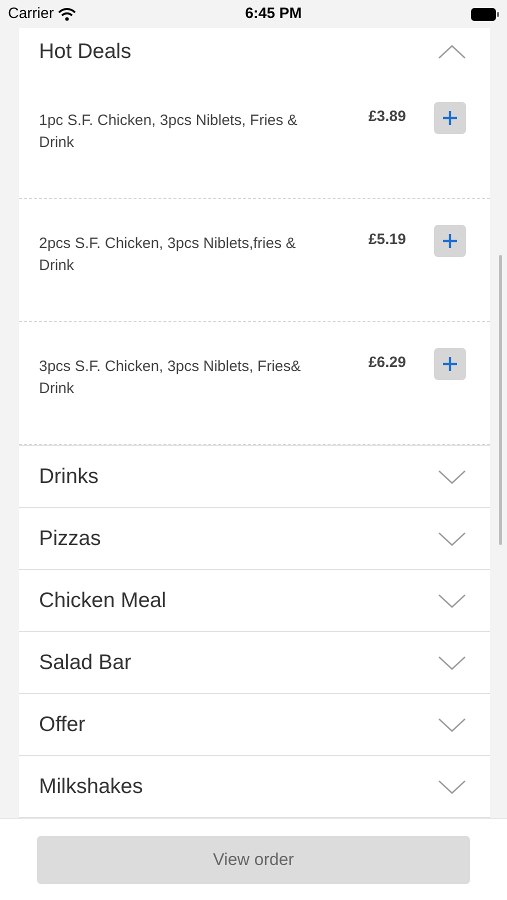 The image size is (507, 900). Describe the element at coordinates (254, 662) in the screenshot. I see `category-header: Salad Bar` at that location.